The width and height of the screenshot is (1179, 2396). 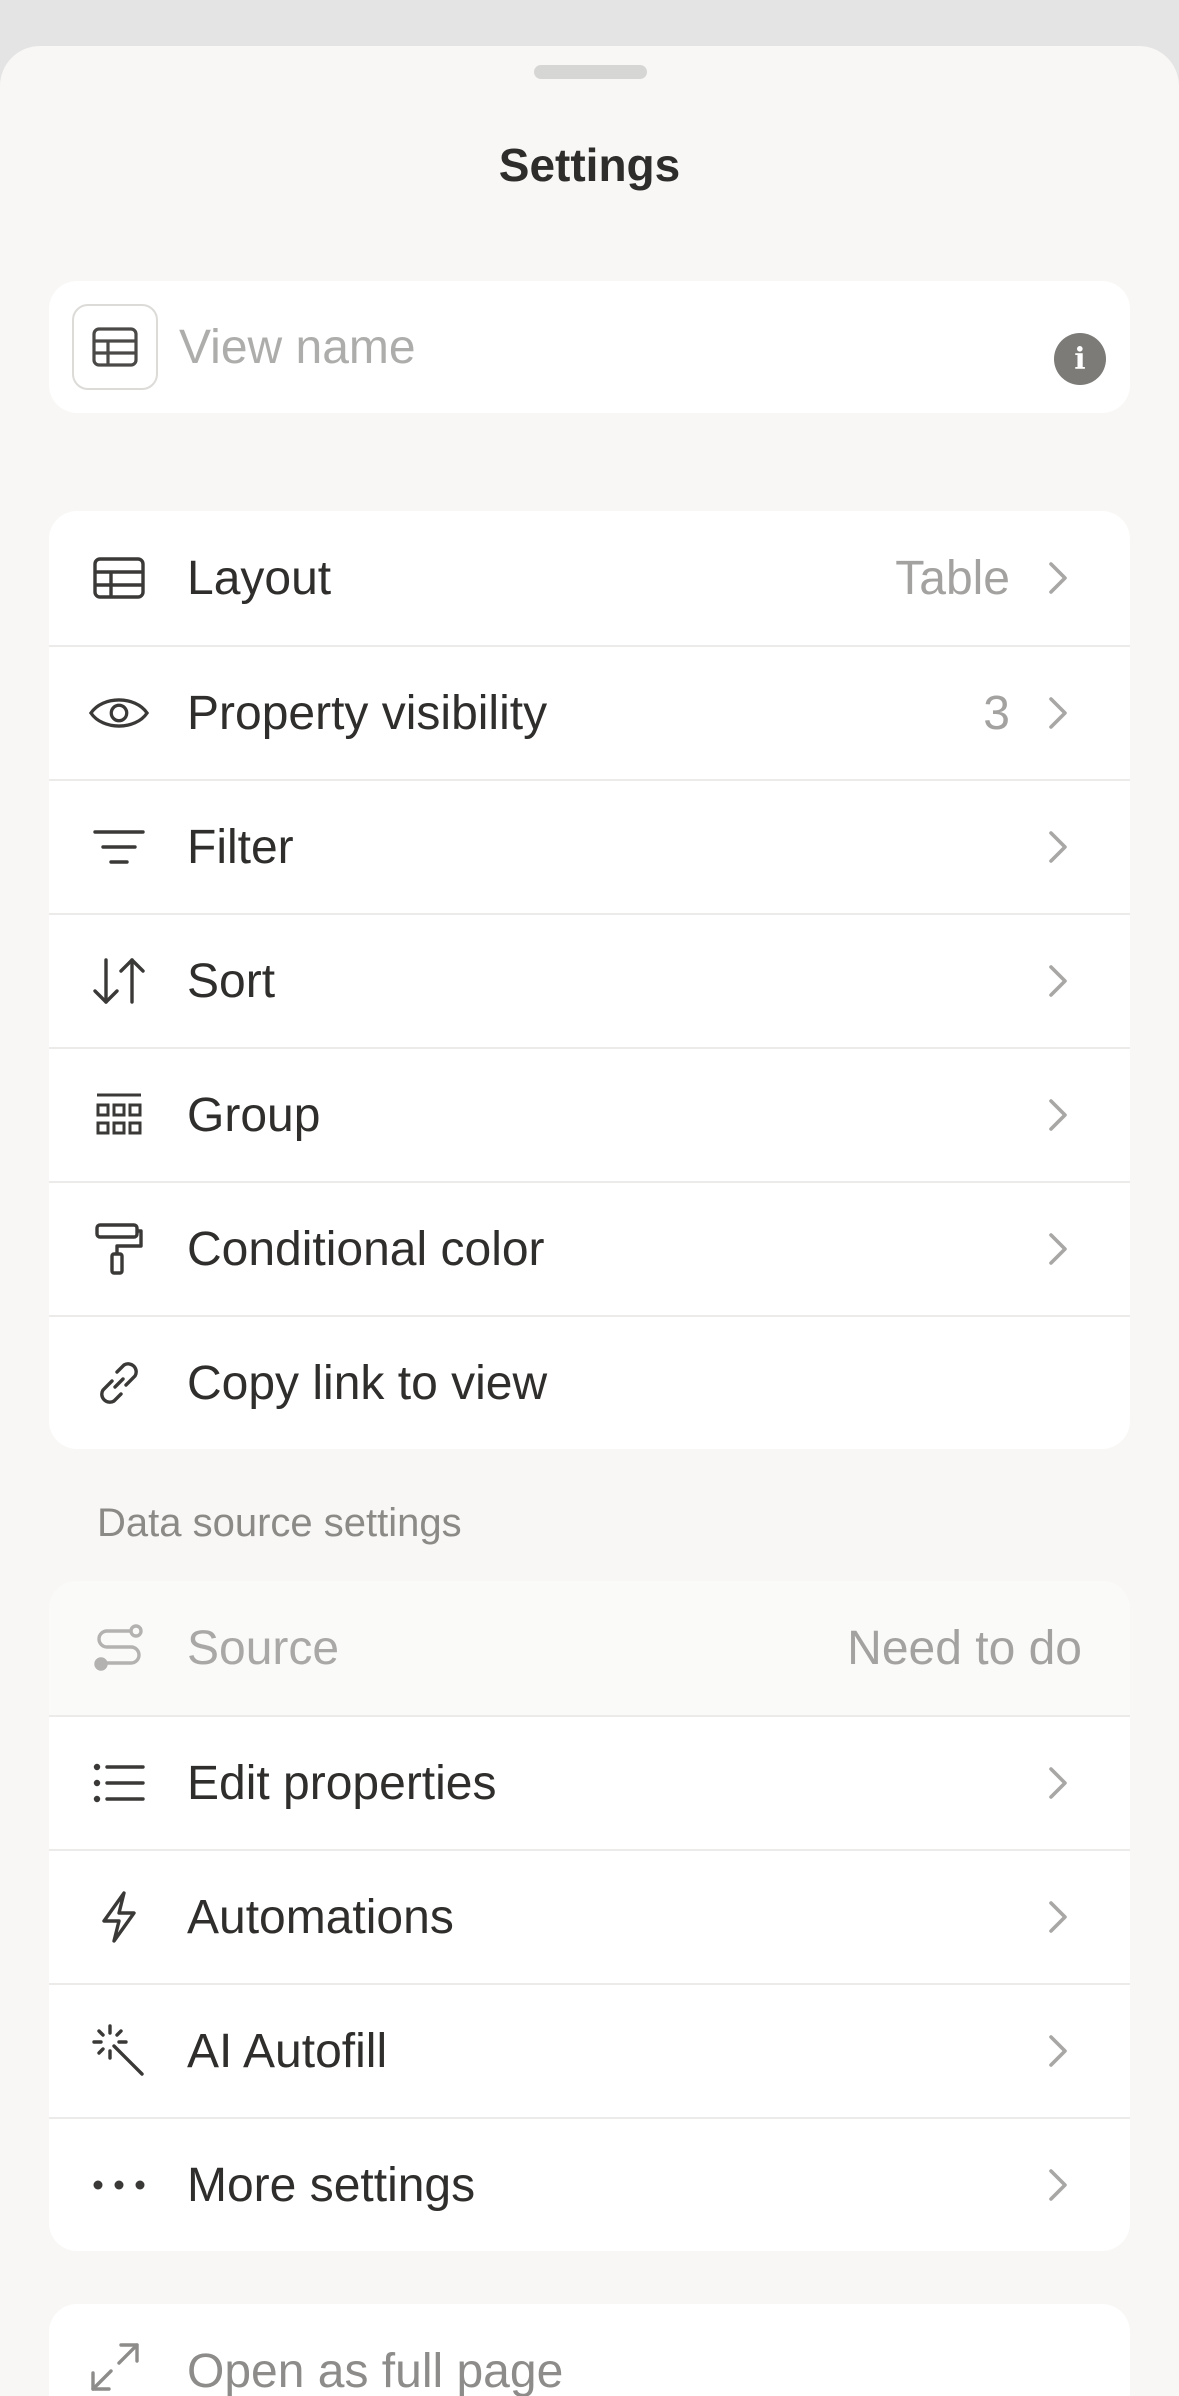 What do you see at coordinates (119, 1783) in the screenshot?
I see `list-icon` at bounding box center [119, 1783].